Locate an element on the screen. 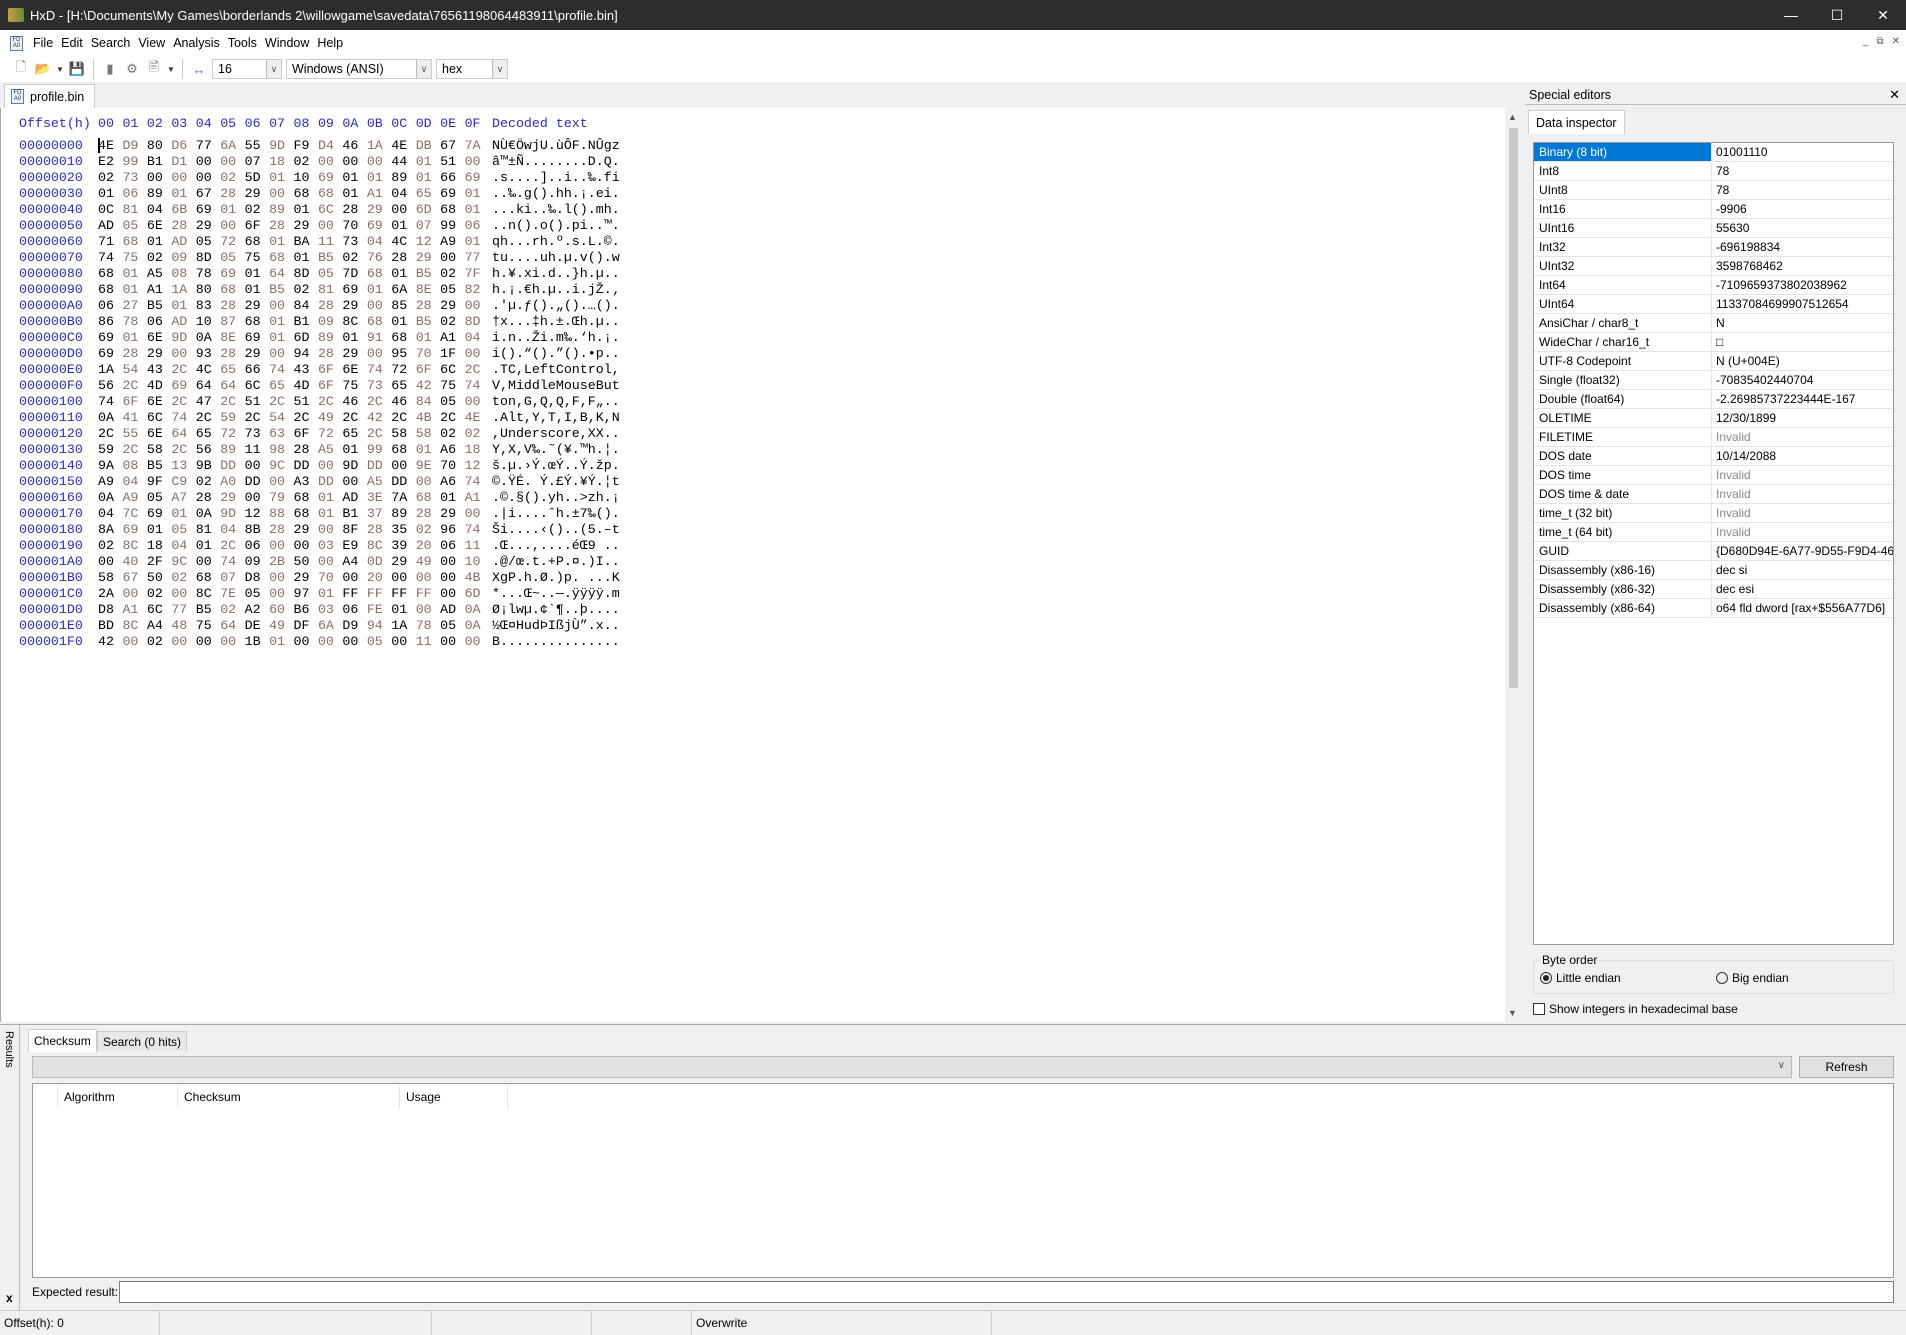 This screenshot has width=1906, height=1335. hex-byte: 56 is located at coordinates (110, 385).